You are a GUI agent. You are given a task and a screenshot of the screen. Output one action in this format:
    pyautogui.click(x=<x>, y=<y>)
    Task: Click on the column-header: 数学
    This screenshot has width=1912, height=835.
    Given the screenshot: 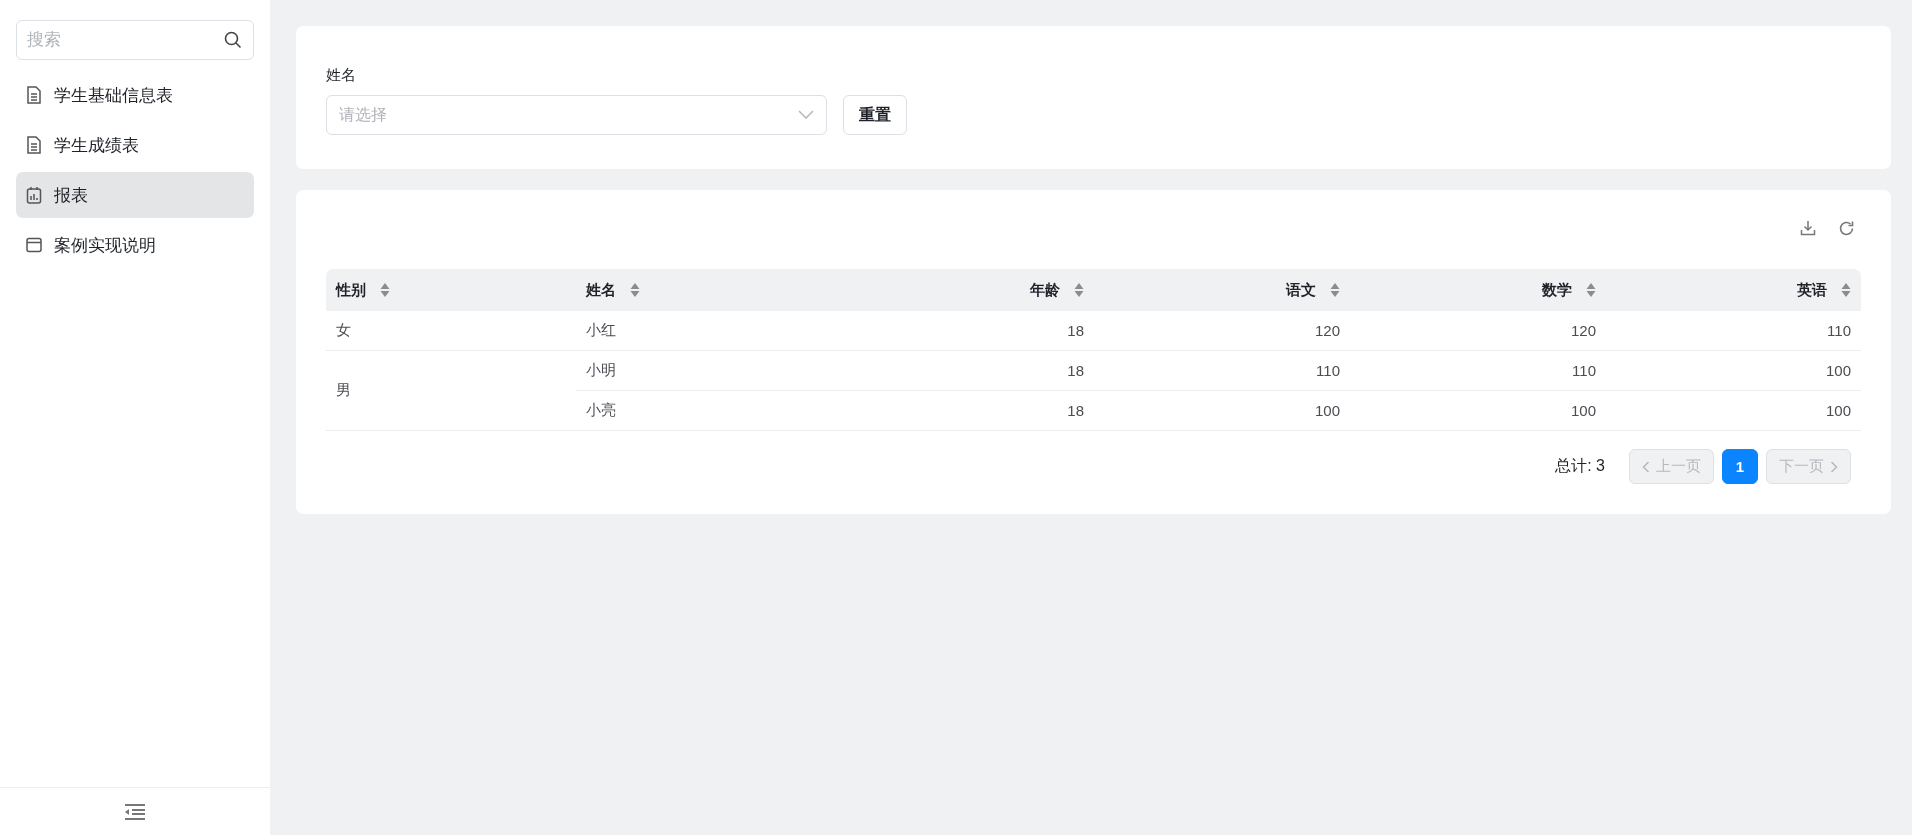 What is the action you would take?
    pyautogui.click(x=1557, y=290)
    